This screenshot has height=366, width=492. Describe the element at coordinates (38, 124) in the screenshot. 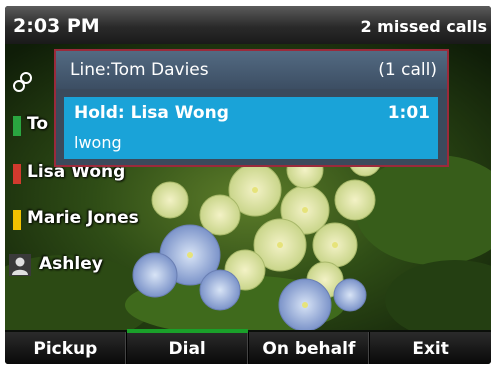

I see `line-key-label: To` at that location.